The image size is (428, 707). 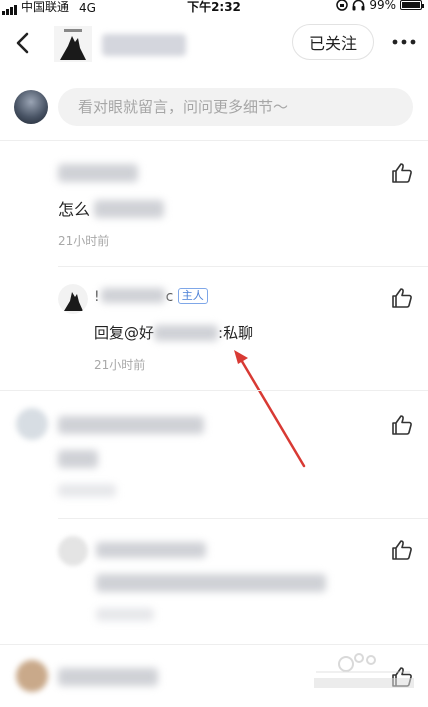 What do you see at coordinates (186, 333) in the screenshot?
I see `reply-mention-blurred` at bounding box center [186, 333].